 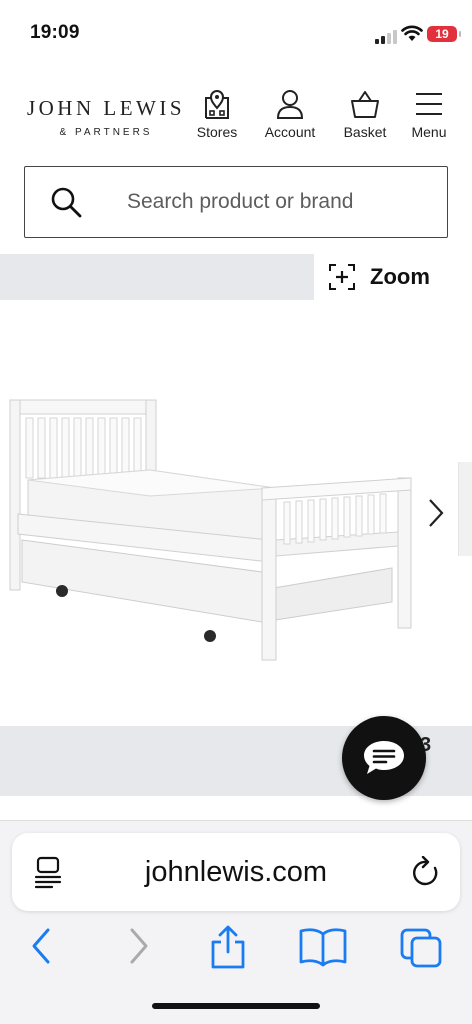 I want to click on page-format-icon, so click(x=48, y=872).